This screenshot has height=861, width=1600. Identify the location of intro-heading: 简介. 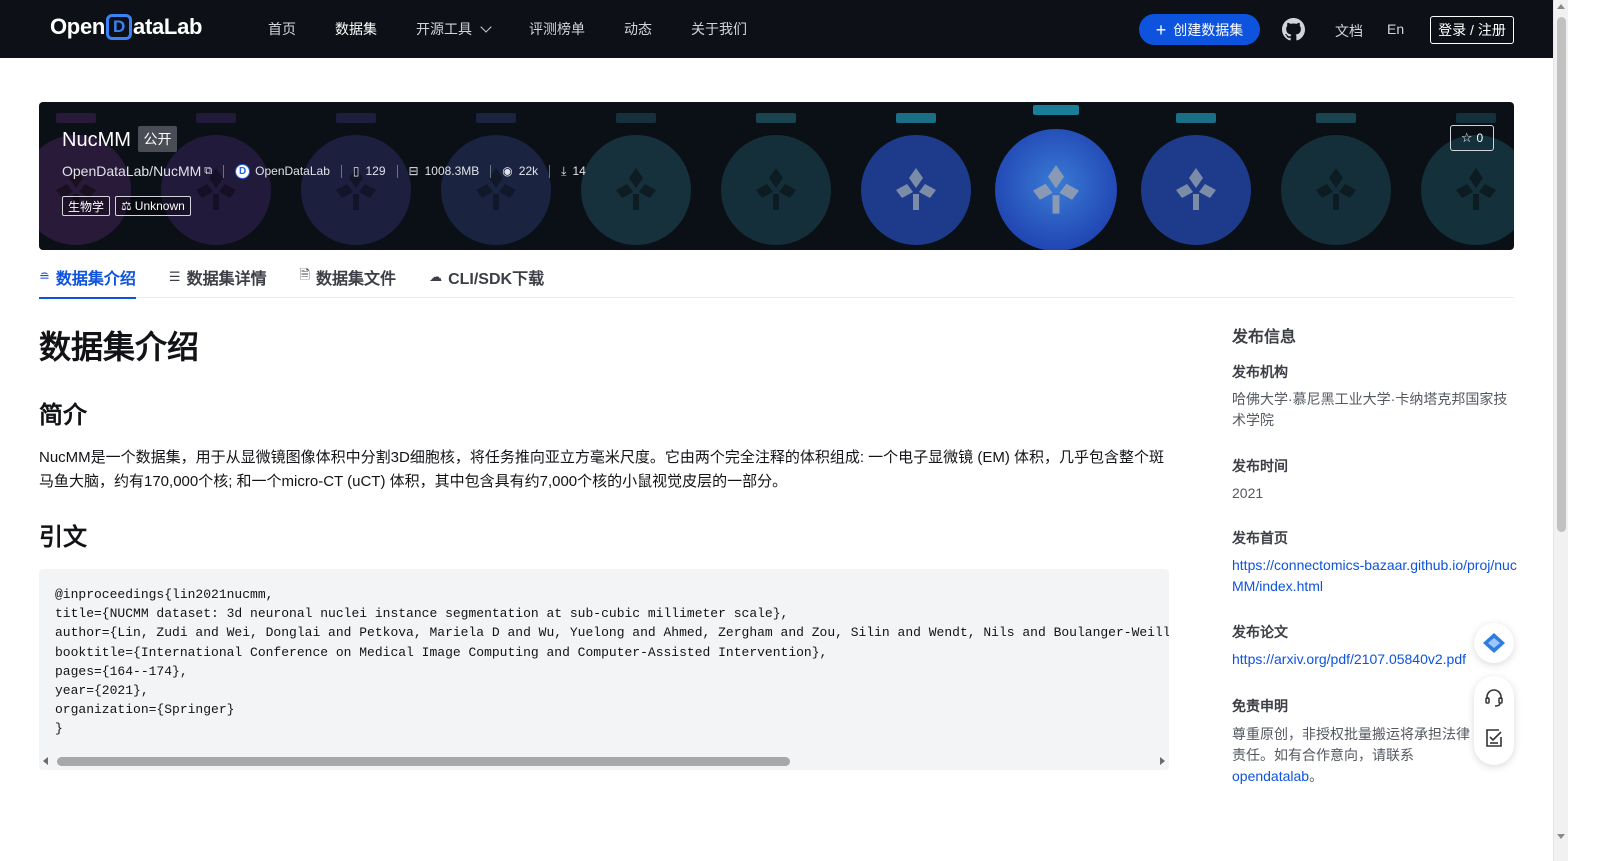
(63, 415).